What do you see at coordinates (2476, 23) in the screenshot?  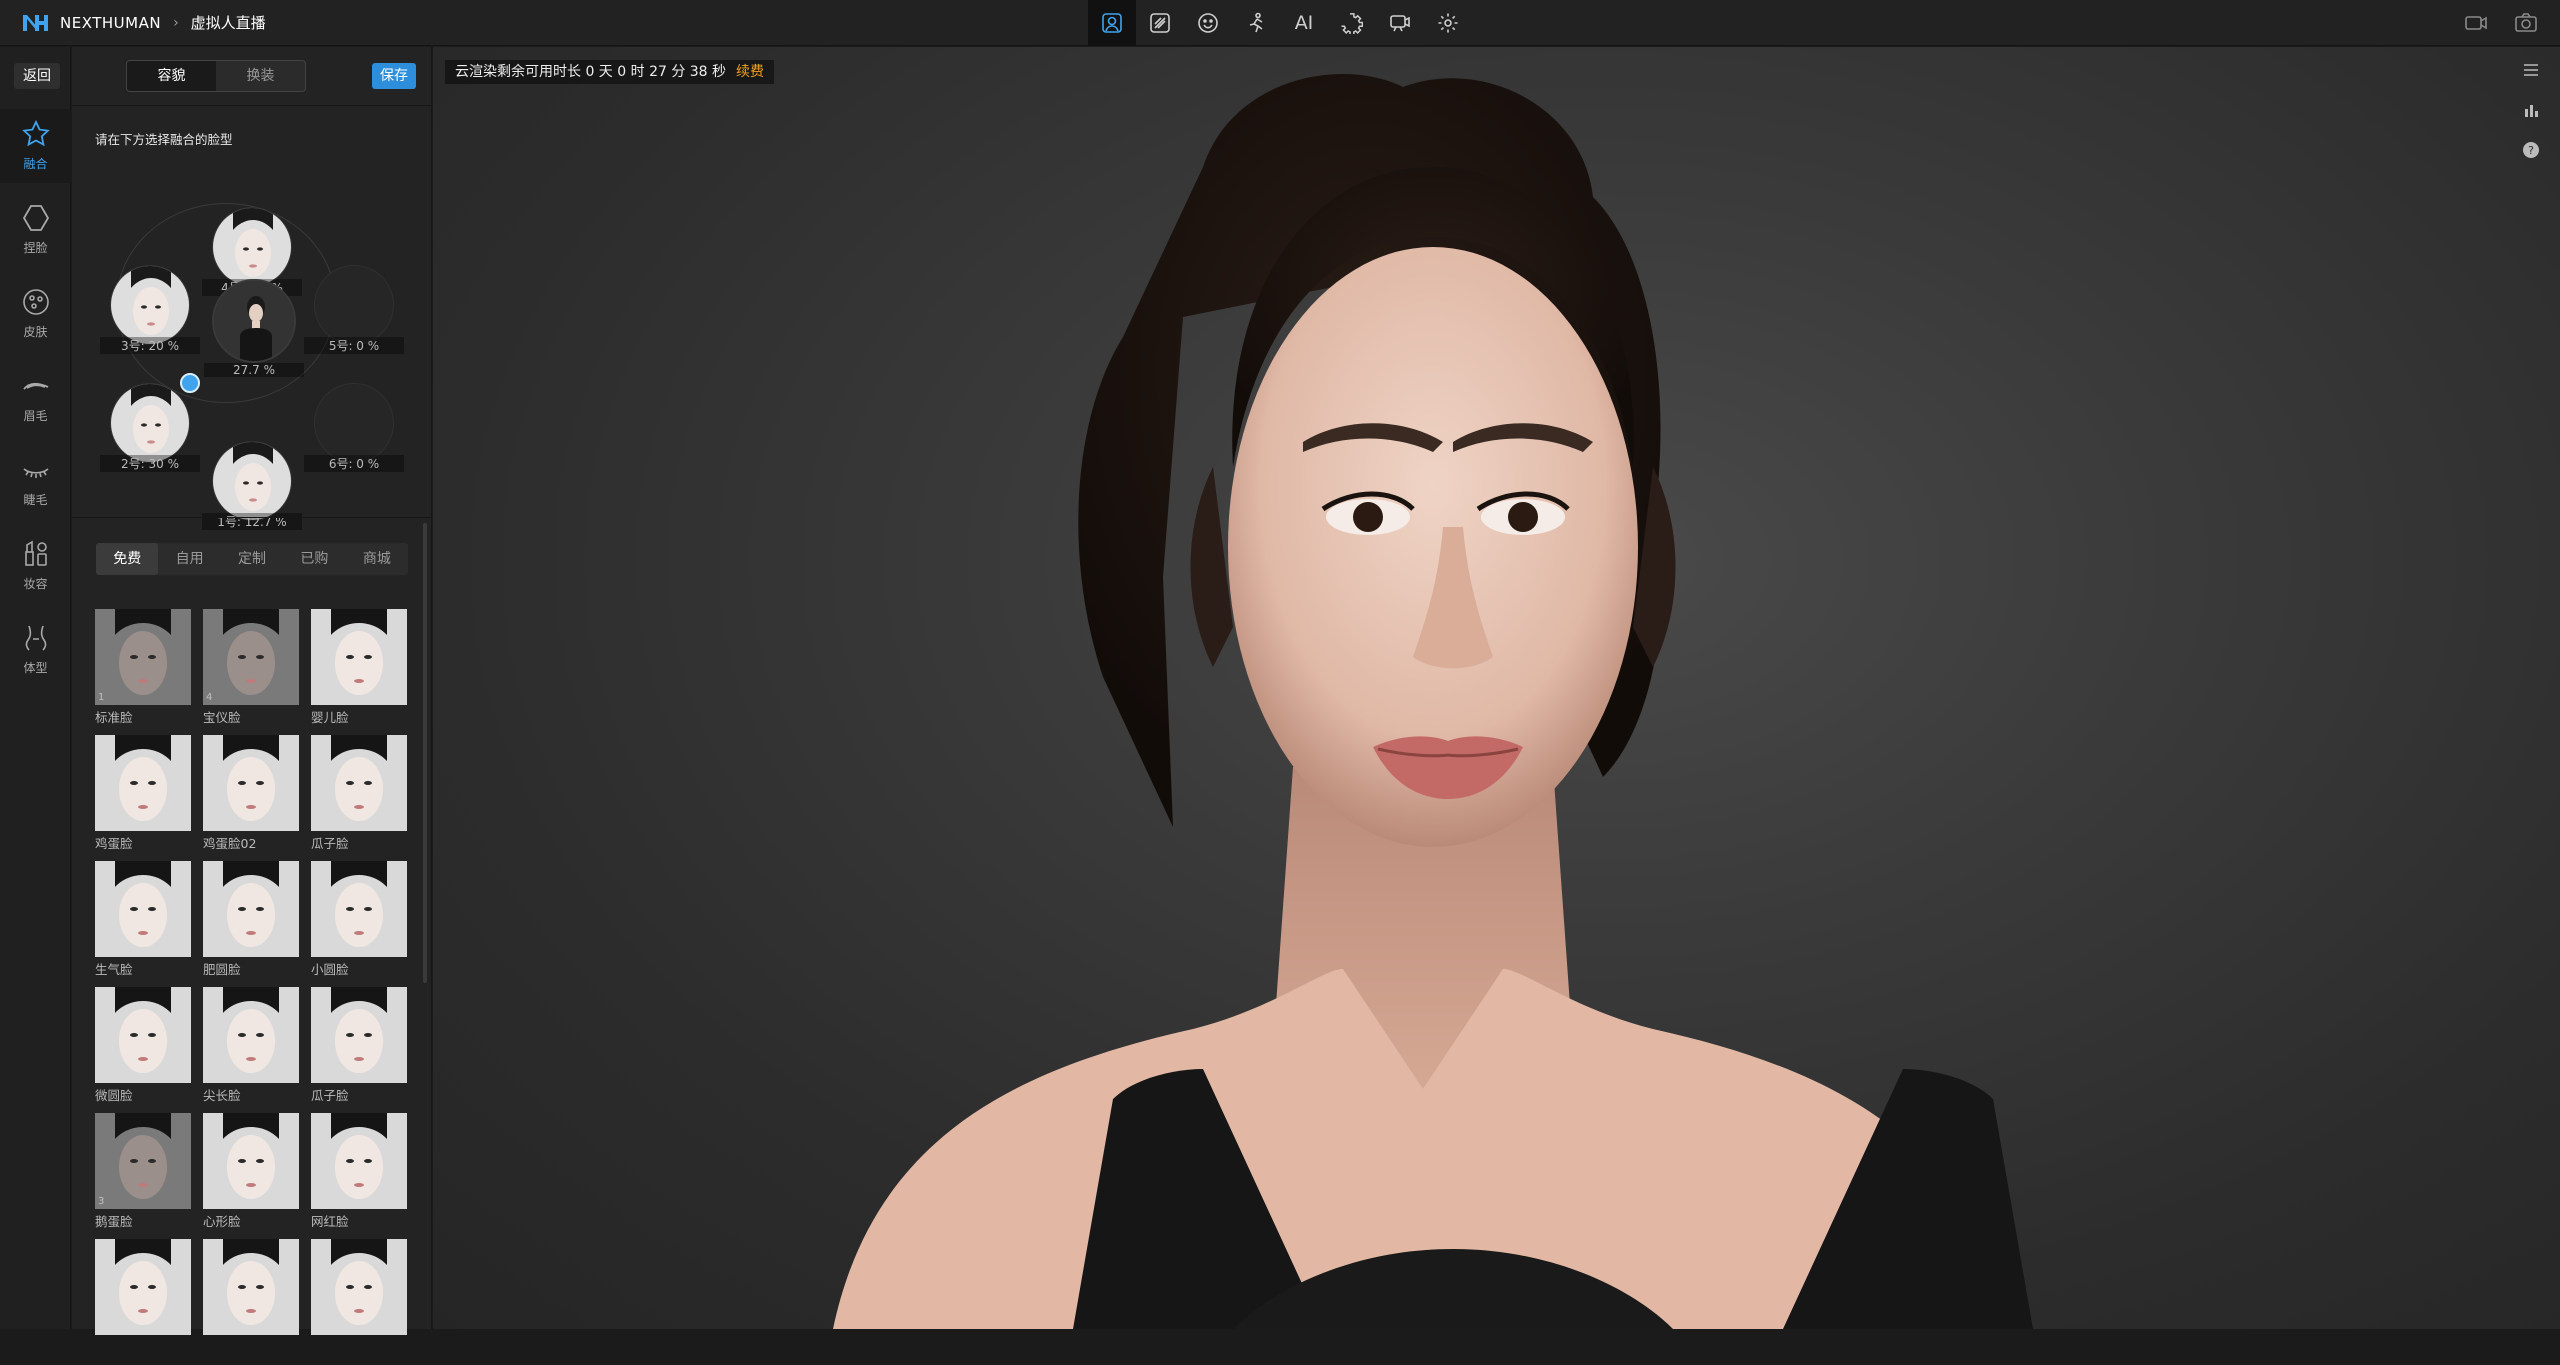 I see `camera-record-icon` at bounding box center [2476, 23].